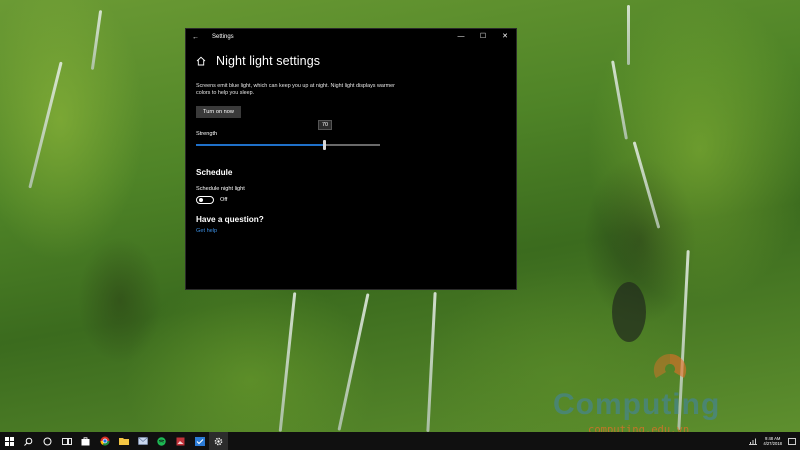 The width and height of the screenshot is (800, 450). Describe the element at coordinates (230, 219) in the screenshot. I see `help-heading: Have a question?` at that location.